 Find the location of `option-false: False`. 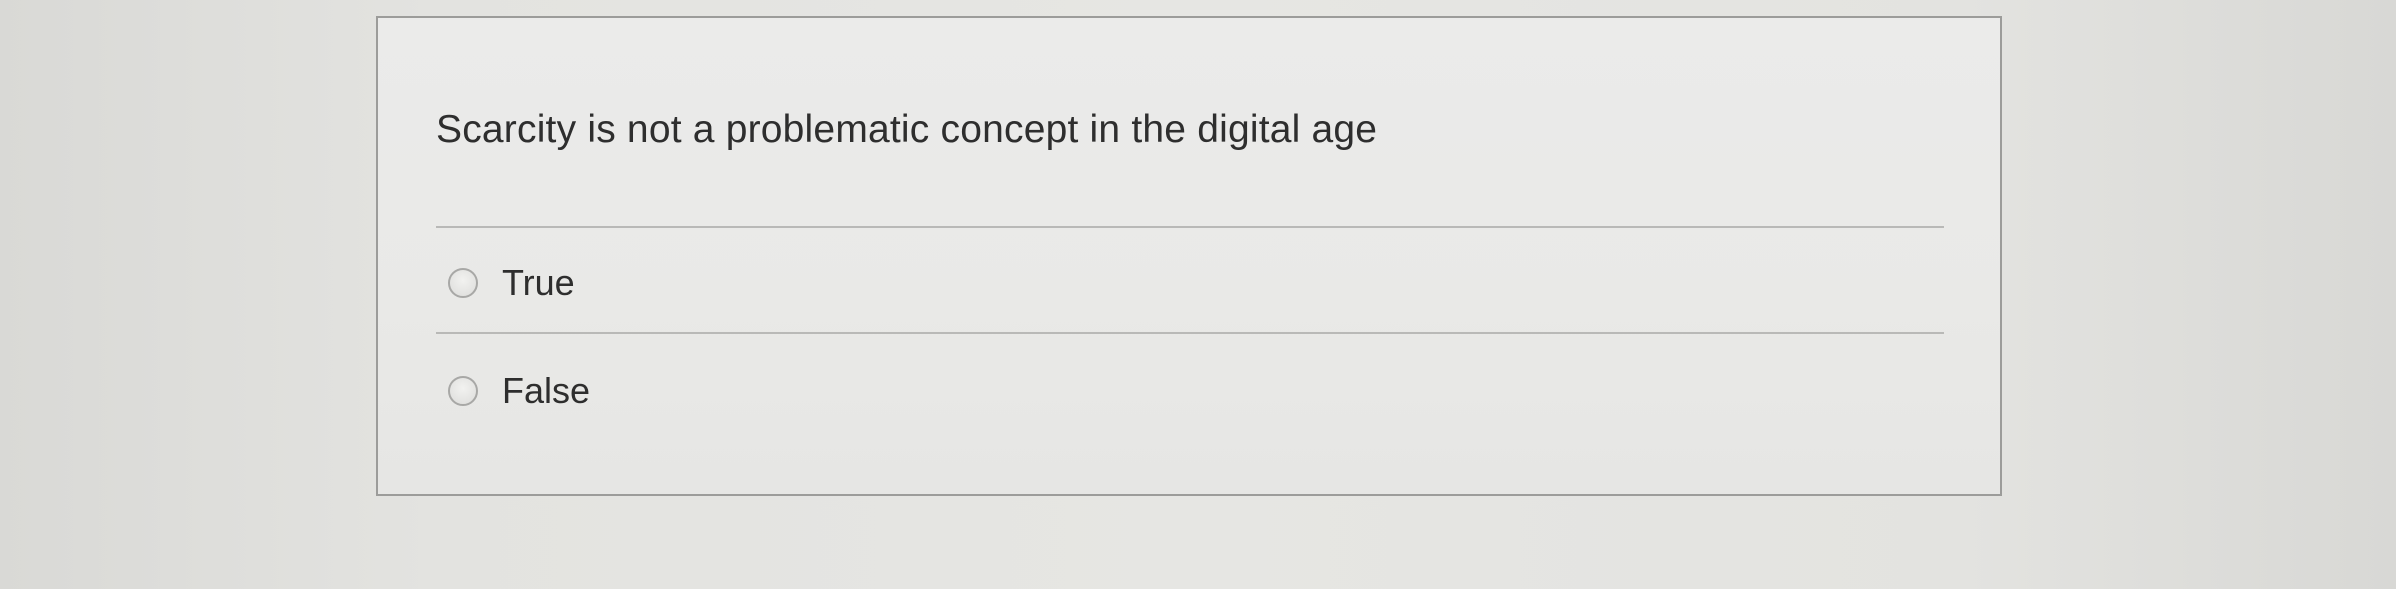

option-false: False is located at coordinates (519, 391).